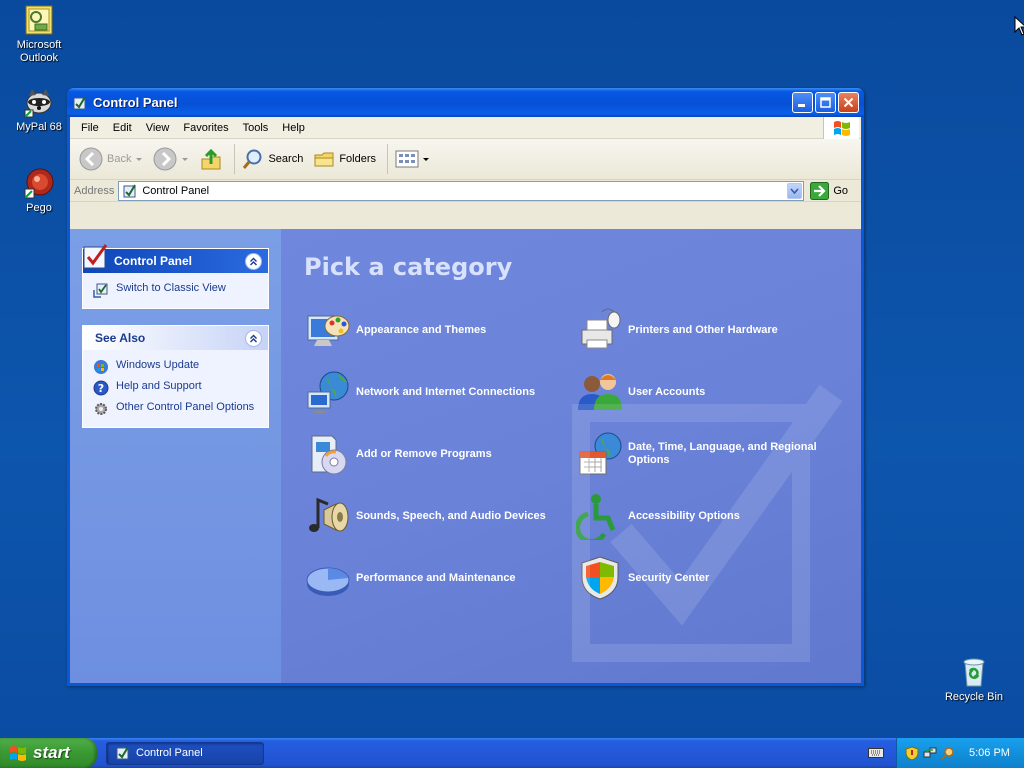  Describe the element at coordinates (329, 514) in the screenshot. I see `sounds-audio-icon` at that location.